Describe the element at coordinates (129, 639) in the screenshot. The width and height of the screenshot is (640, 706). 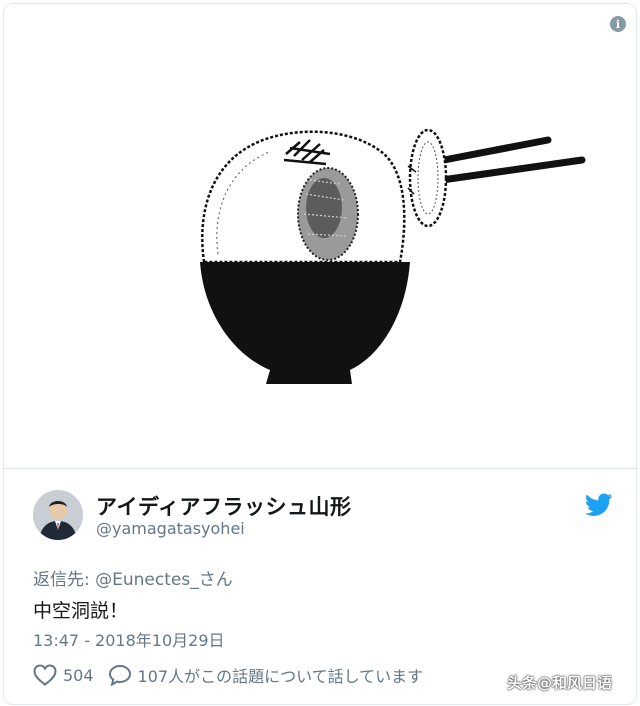
I see `timestamp: 13:47 - 2018年10月29日` at that location.